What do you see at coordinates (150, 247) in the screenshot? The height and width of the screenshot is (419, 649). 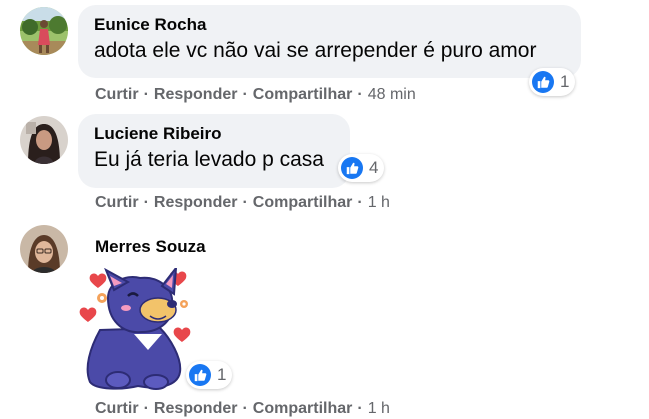 I see `comment-author: Merres Souza` at bounding box center [150, 247].